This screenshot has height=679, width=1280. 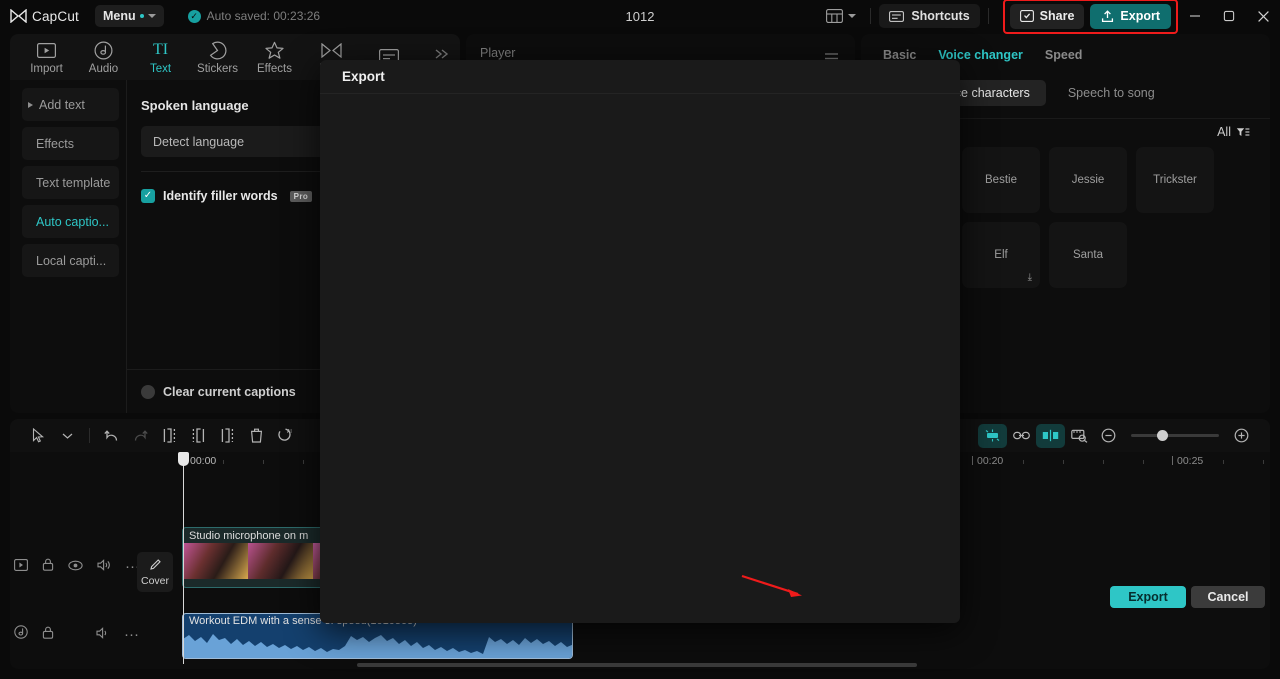 I want to click on cover-label: Cover, so click(x=154, y=580).